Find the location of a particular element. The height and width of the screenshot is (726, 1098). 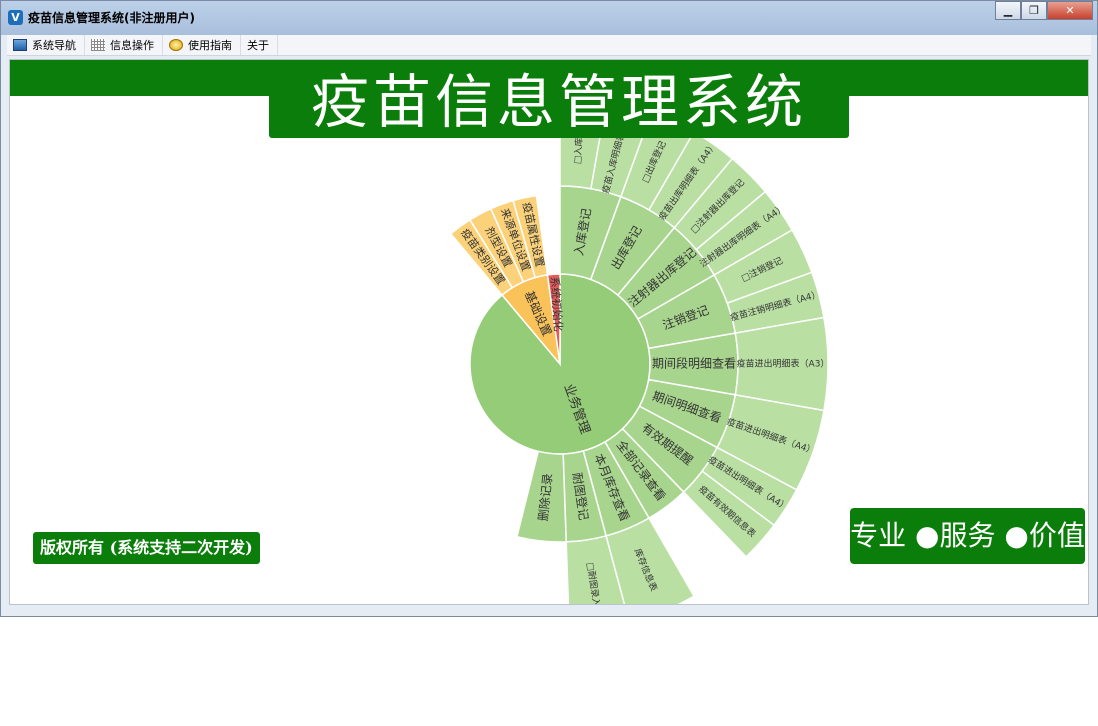

window-title: 疫苗信息管理系统(非注册用户) is located at coordinates (111, 18).